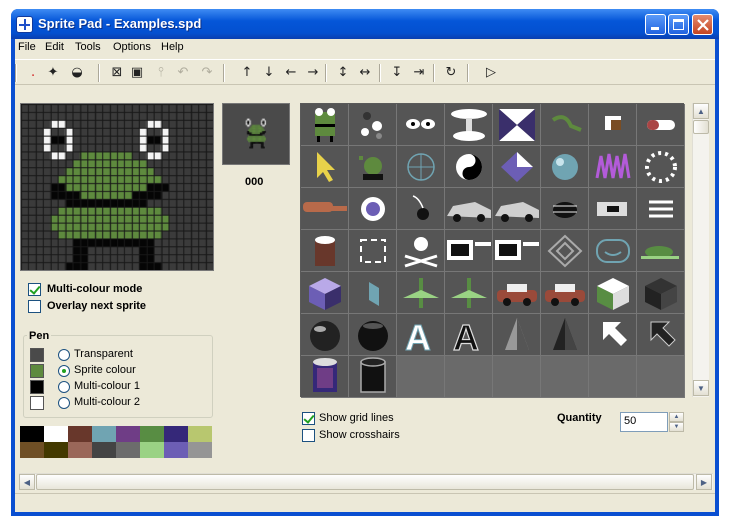 The width and height of the screenshot is (729, 524). What do you see at coordinates (661, 293) in the screenshot?
I see `sprite-cell-cube-dark` at bounding box center [661, 293].